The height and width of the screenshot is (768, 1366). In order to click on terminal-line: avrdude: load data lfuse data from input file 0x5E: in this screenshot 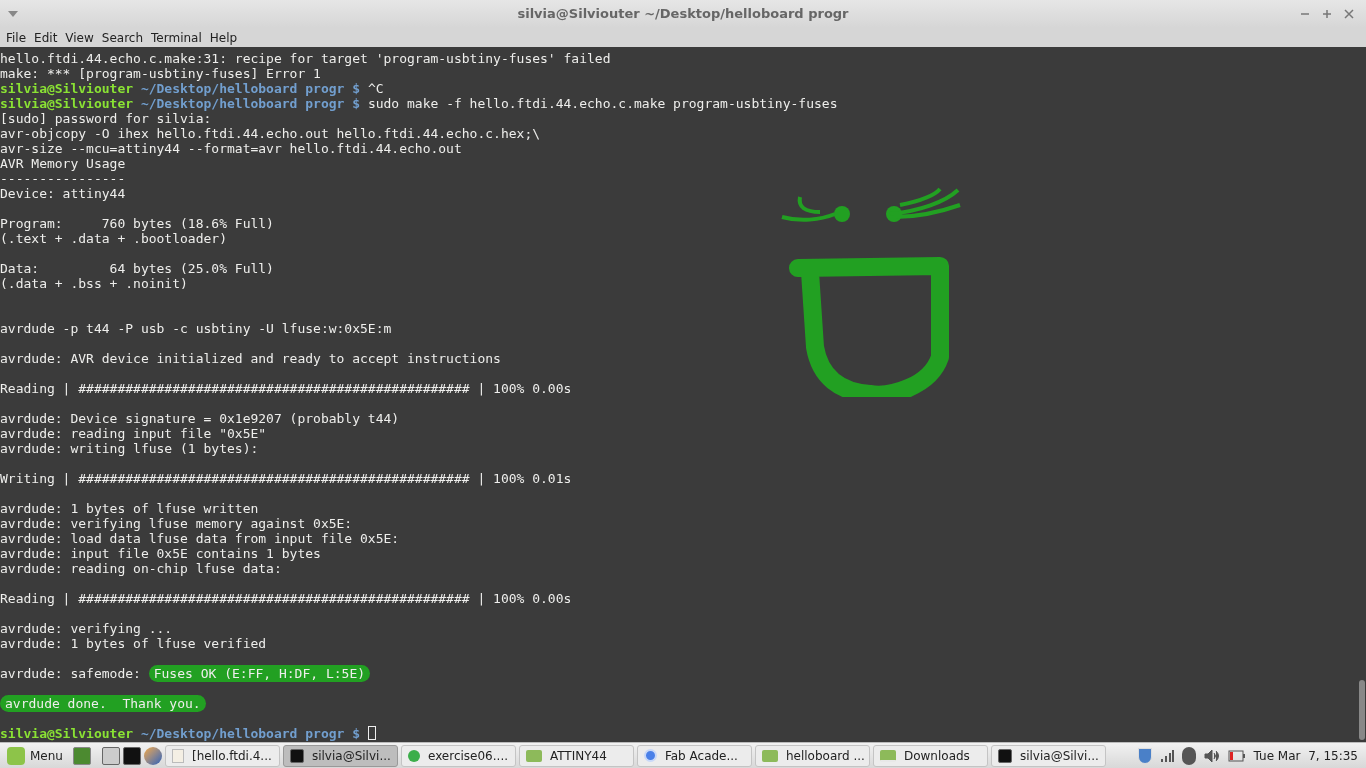, I will do `click(200, 538)`.